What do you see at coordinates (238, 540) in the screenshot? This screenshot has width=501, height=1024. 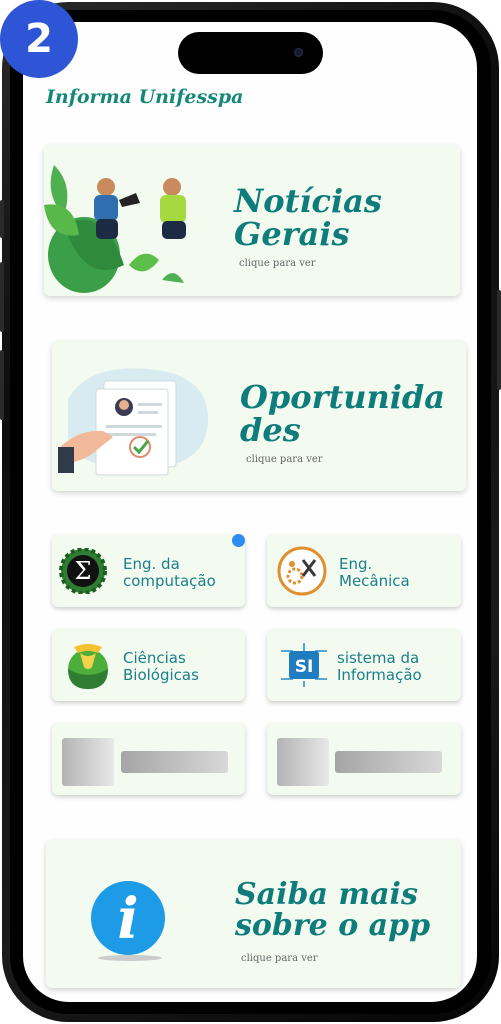 I see `notification-dot` at bounding box center [238, 540].